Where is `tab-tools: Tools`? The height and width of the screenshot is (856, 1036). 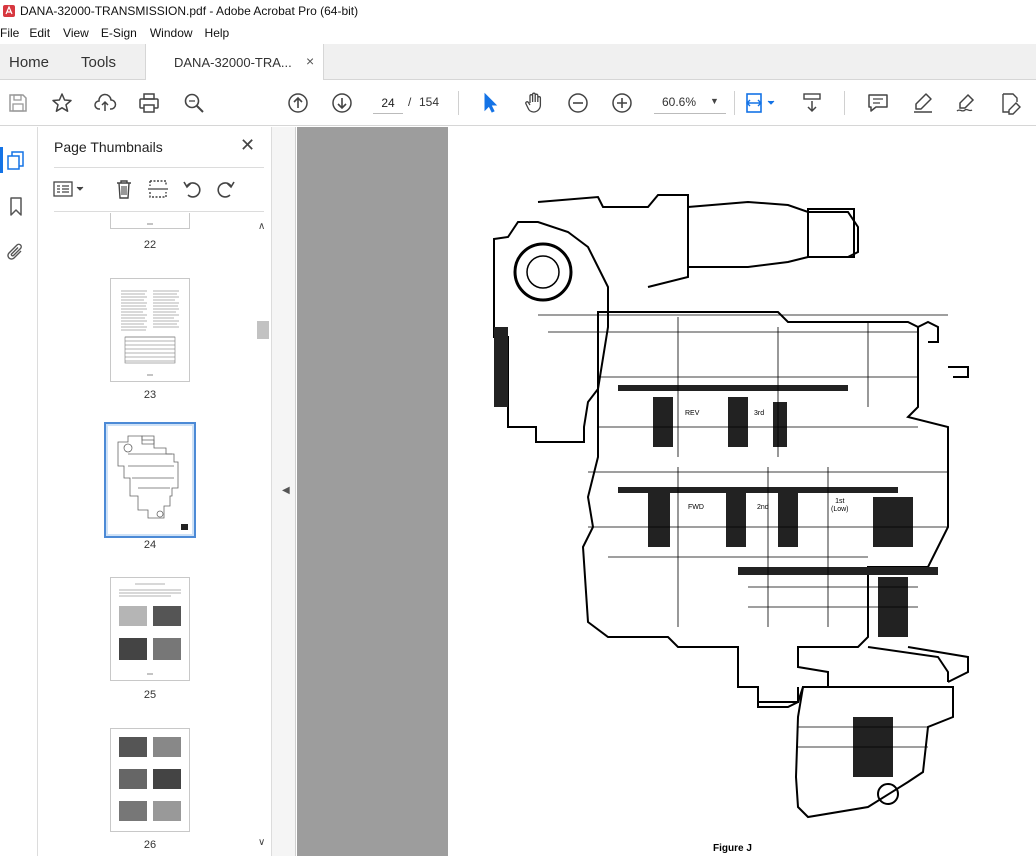
tab-tools: Tools is located at coordinates (98, 62).